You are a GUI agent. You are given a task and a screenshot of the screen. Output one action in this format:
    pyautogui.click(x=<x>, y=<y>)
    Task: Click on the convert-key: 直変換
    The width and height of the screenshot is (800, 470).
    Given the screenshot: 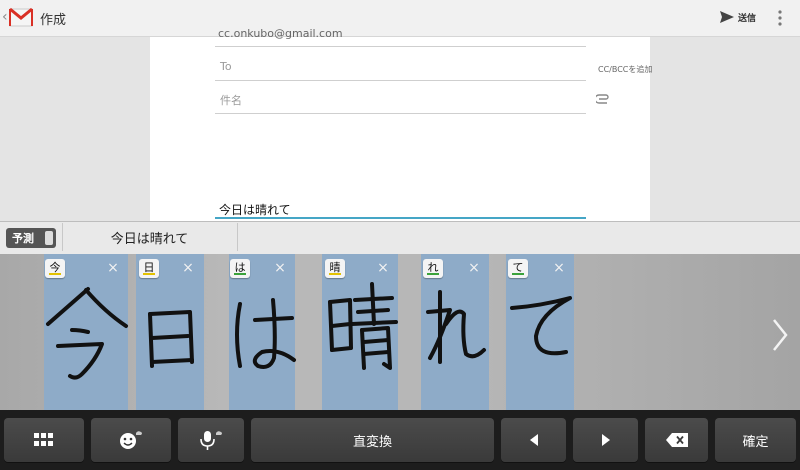 What is the action you would take?
    pyautogui.click(x=372, y=440)
    